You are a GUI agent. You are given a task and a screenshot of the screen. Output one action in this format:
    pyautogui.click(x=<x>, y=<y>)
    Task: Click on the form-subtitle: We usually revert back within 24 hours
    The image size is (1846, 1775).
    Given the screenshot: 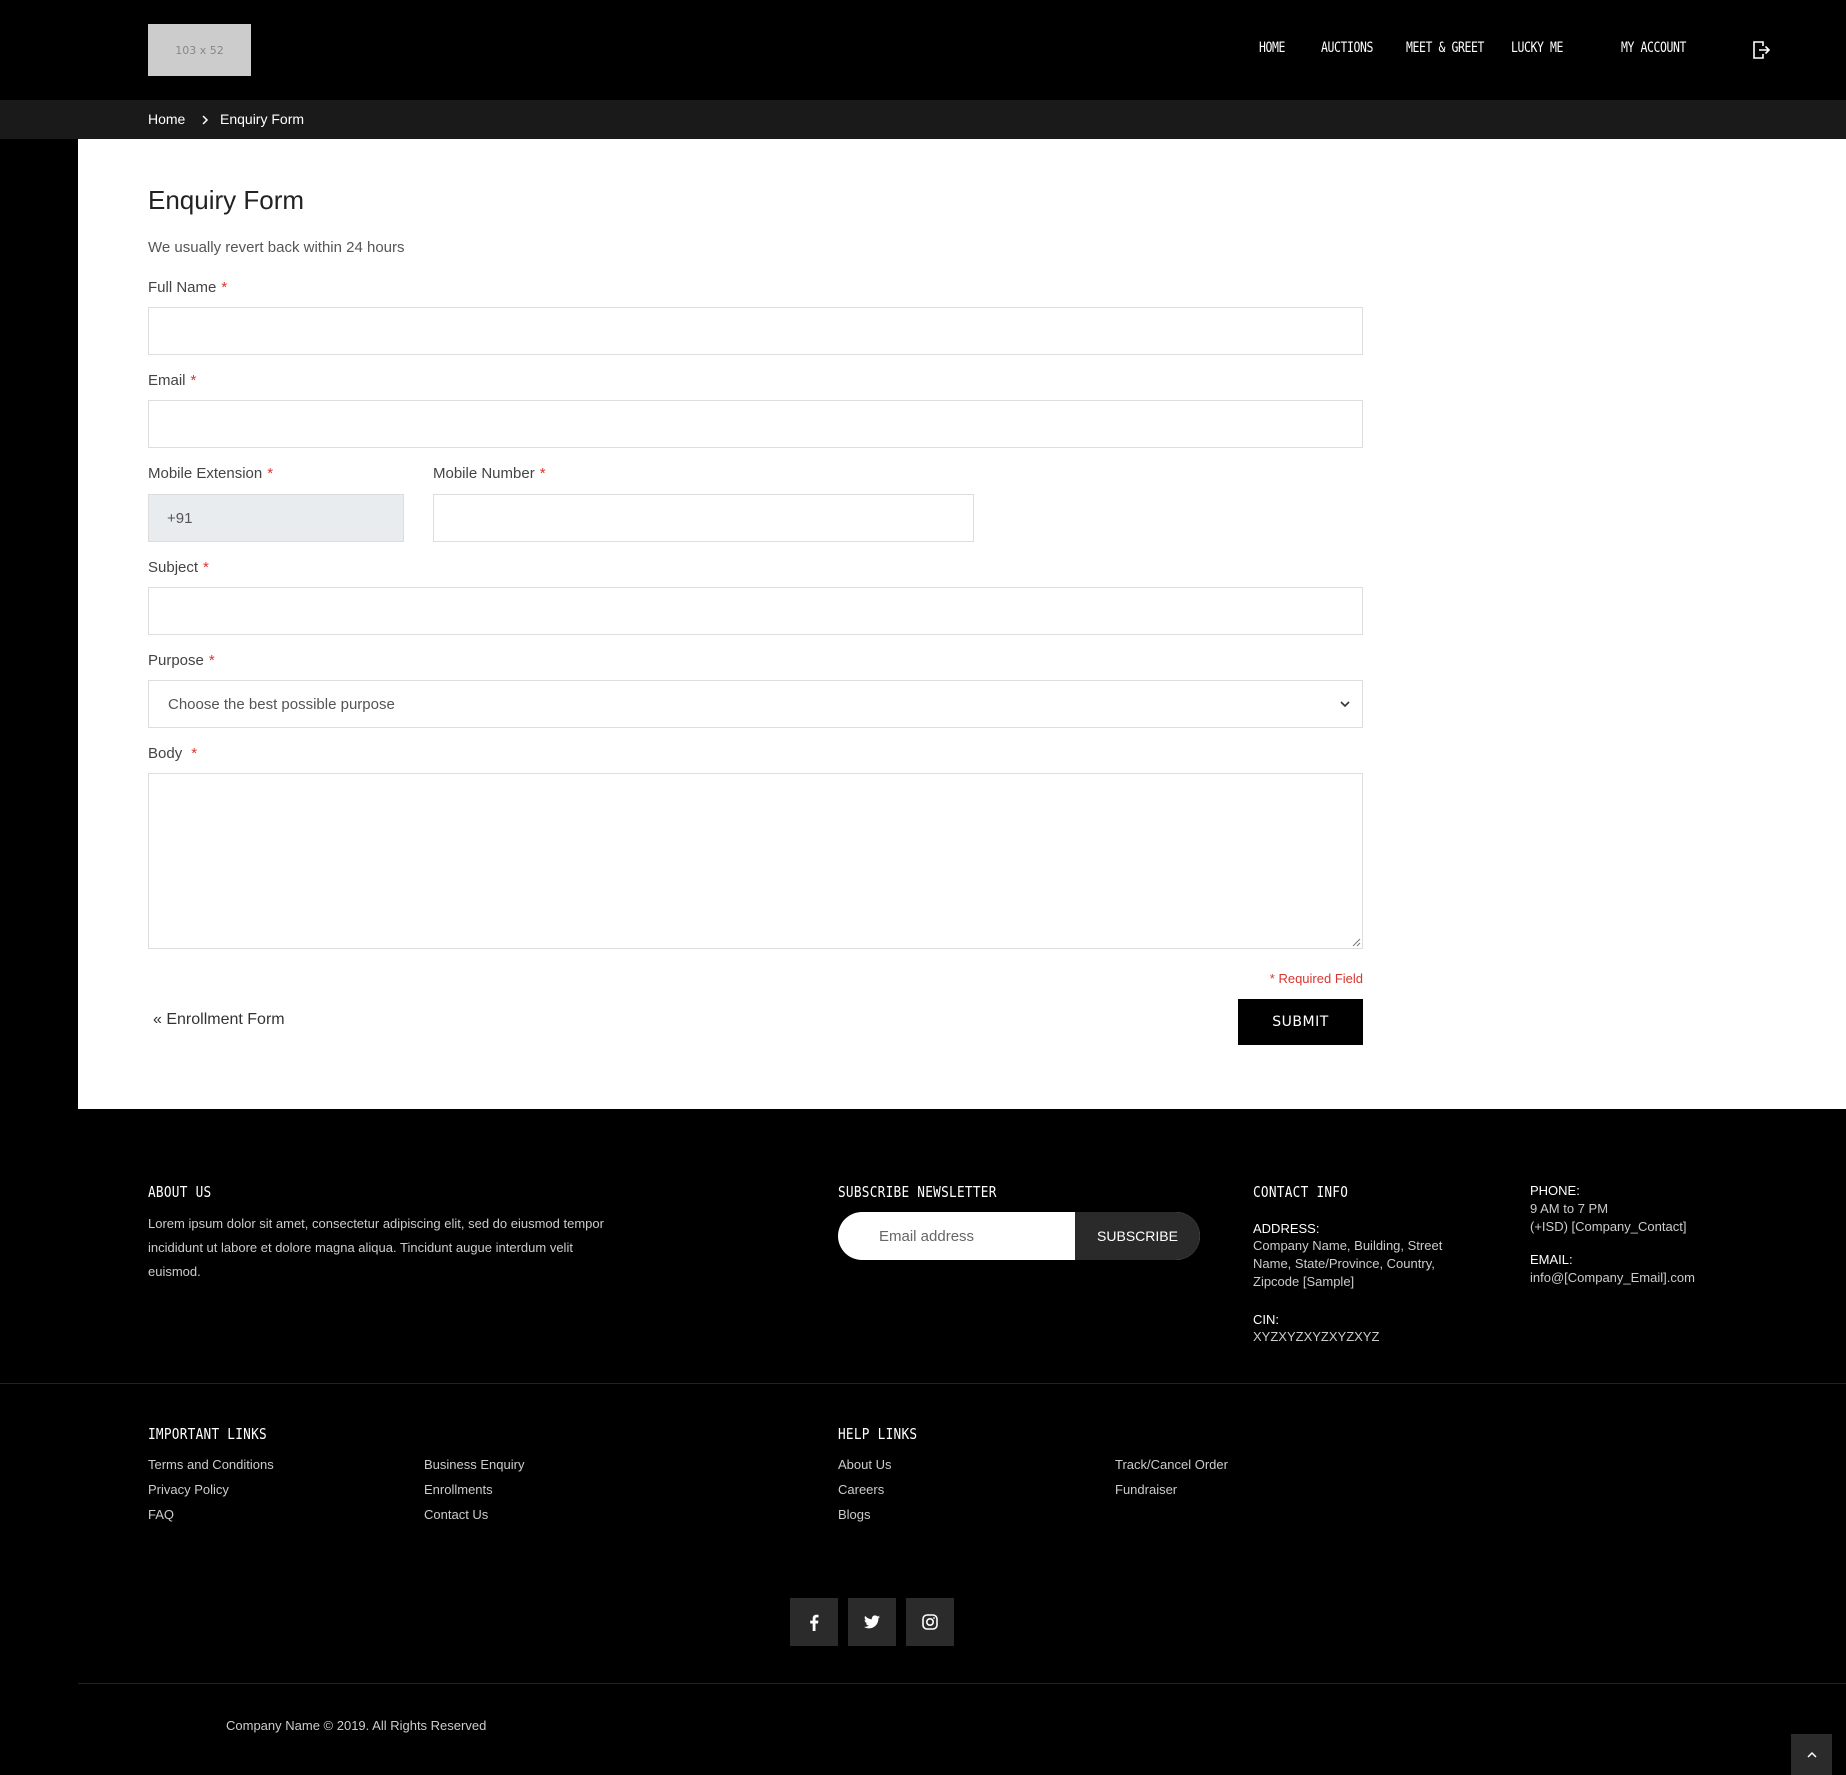 What is the action you would take?
    pyautogui.click(x=276, y=247)
    